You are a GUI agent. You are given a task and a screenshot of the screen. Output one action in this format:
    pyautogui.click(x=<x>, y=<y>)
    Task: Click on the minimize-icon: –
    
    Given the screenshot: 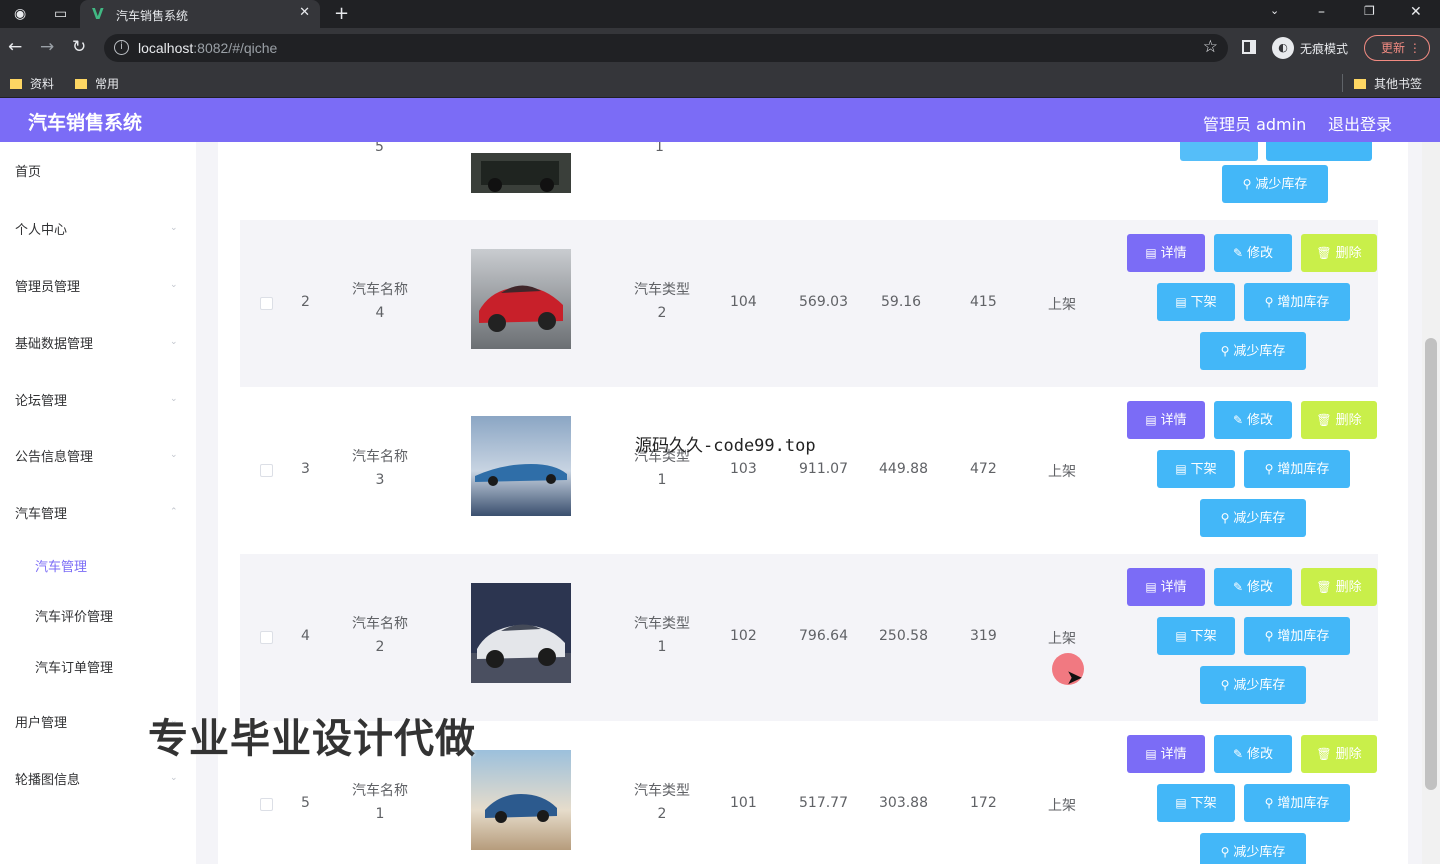 What is the action you would take?
    pyautogui.click(x=1321, y=12)
    